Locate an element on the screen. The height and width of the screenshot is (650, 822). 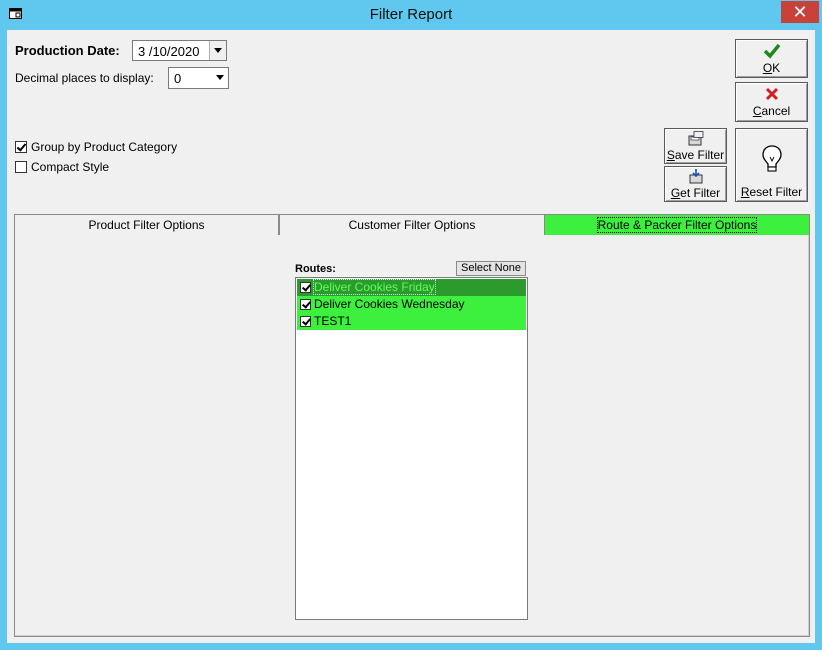
ok-label-underlined: O is located at coordinates (767, 68).